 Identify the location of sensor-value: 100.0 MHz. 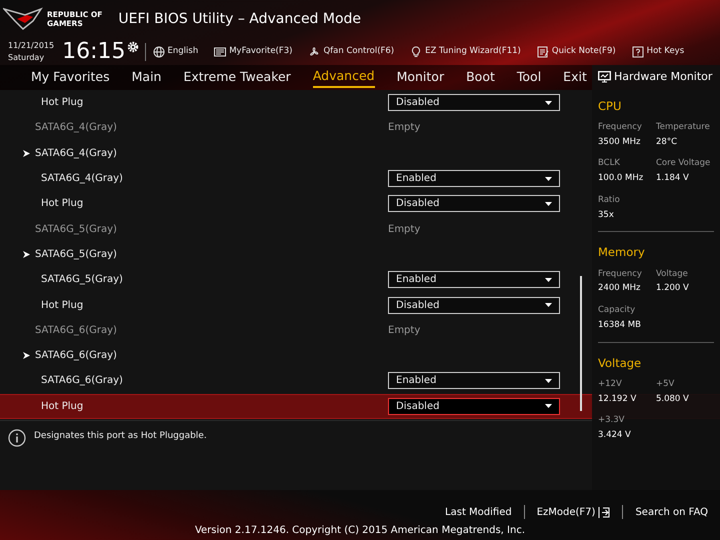
(621, 178).